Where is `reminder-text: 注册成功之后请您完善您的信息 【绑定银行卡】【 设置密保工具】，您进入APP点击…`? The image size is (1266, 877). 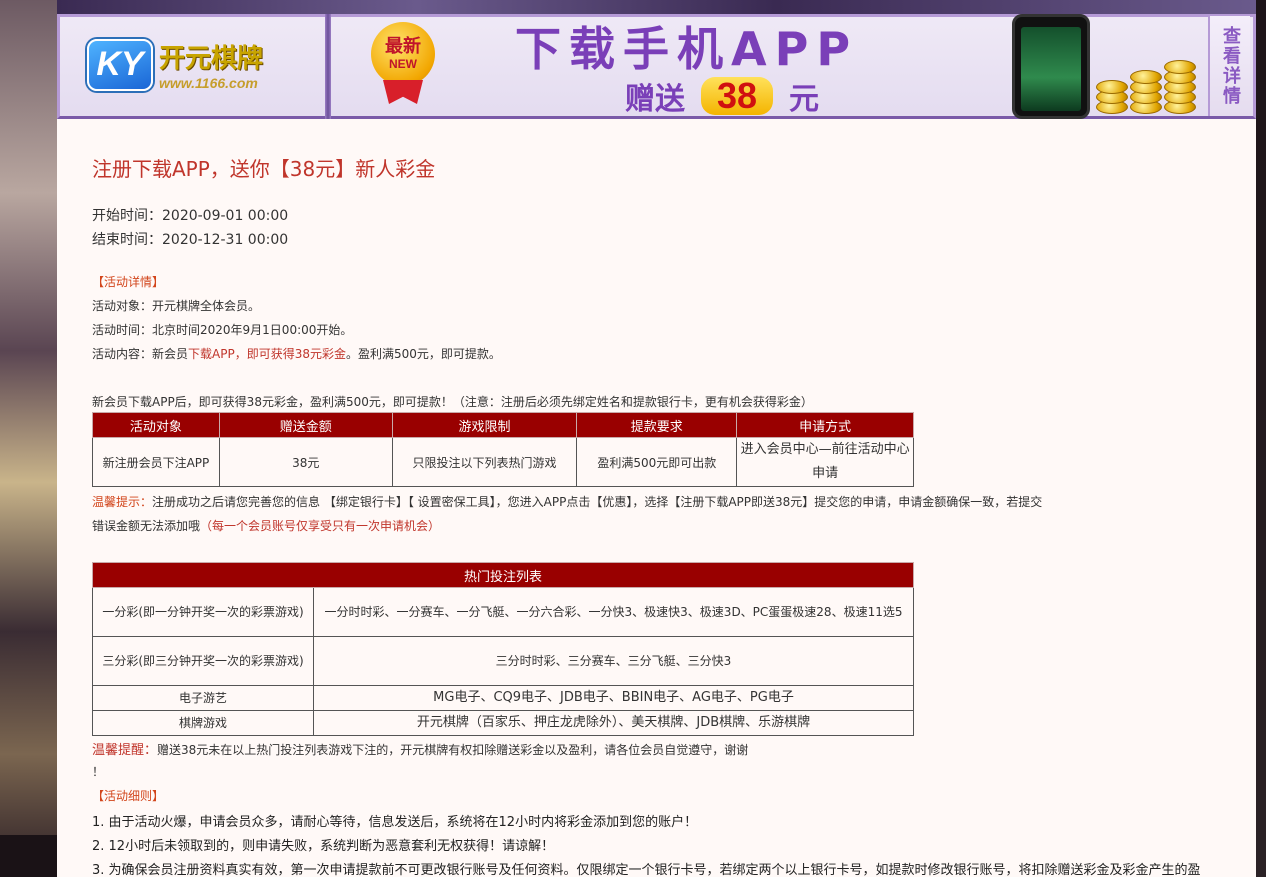 reminder-text: 注册成功之后请您完善您的信息 【绑定银行卡】【 设置密保工具】，您进入APP点击… is located at coordinates (597, 502).